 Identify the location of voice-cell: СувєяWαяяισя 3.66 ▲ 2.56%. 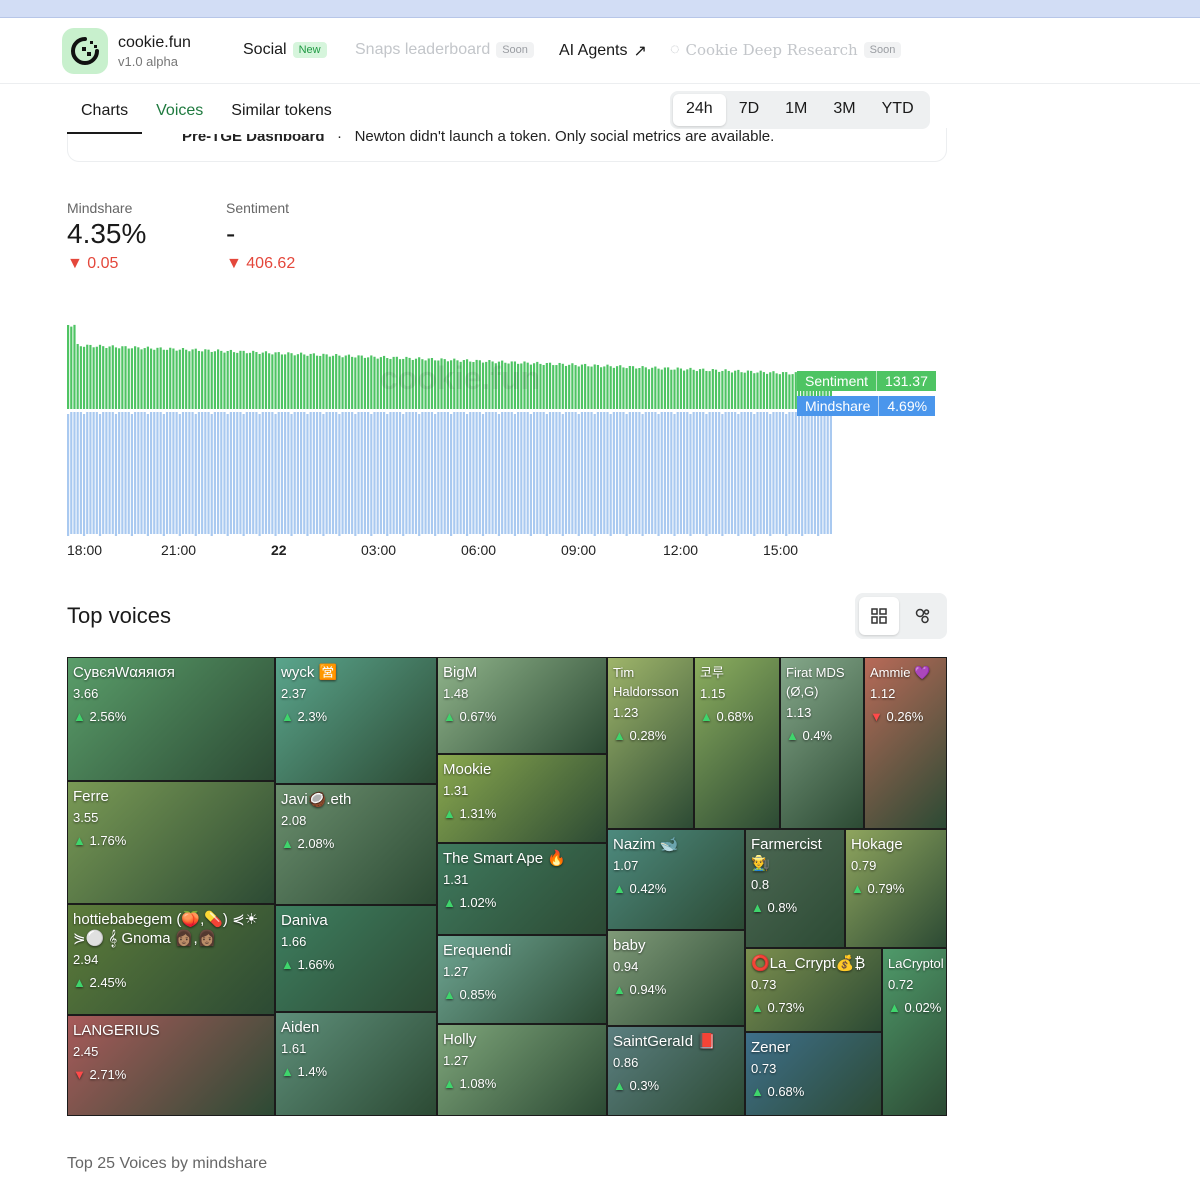
(171, 719).